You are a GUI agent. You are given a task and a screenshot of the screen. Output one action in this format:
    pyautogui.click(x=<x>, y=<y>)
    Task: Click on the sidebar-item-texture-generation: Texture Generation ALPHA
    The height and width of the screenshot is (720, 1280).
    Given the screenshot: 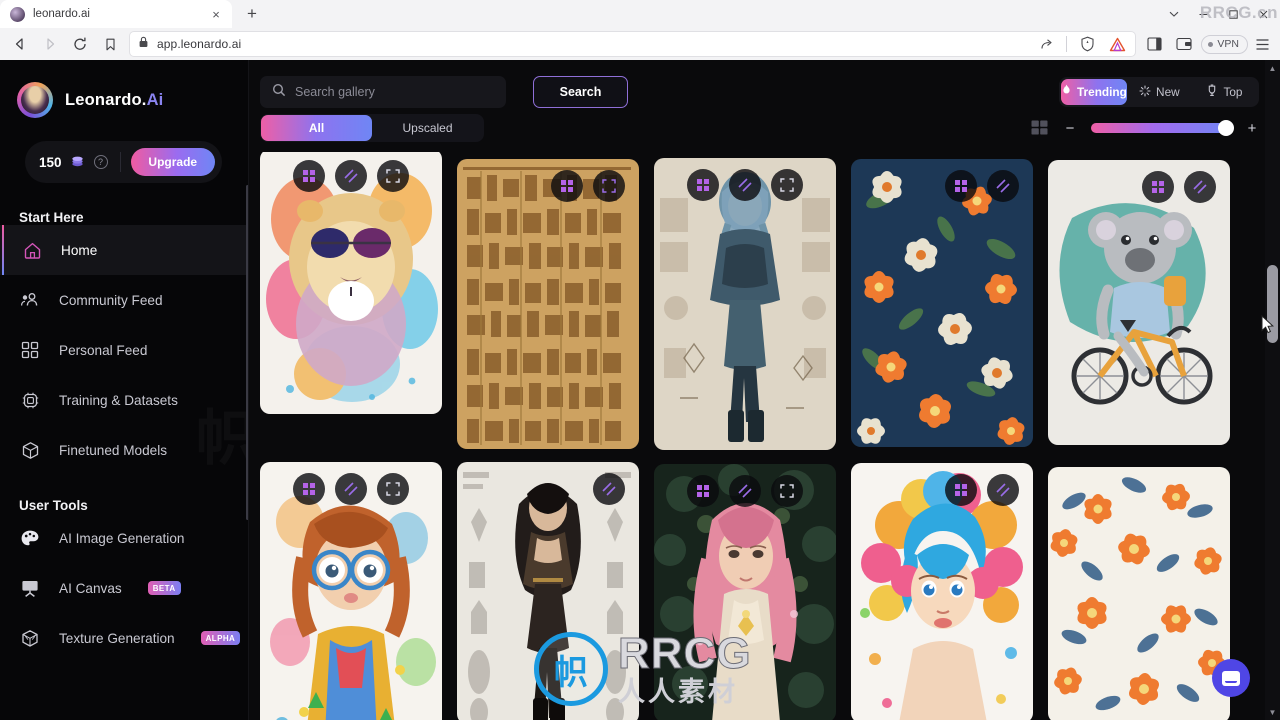 What is the action you would take?
    pyautogui.click(x=124, y=638)
    